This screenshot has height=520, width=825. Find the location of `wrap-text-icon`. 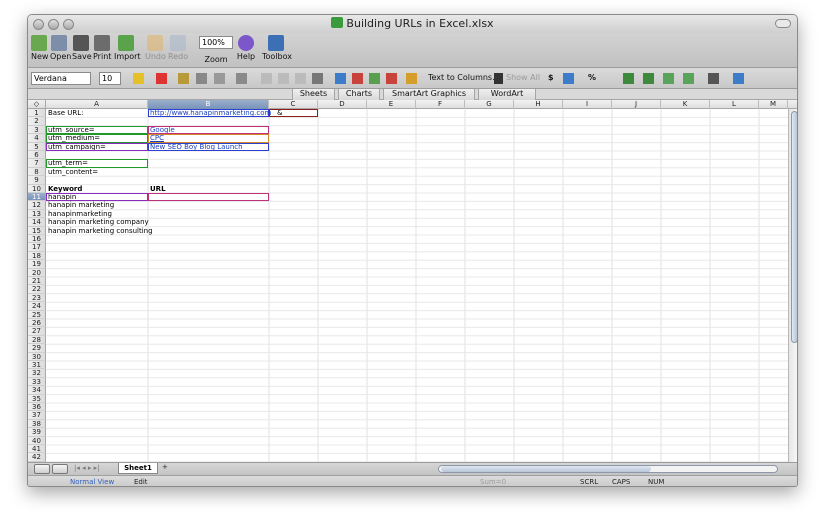

wrap-text-icon is located at coordinates (317, 78).